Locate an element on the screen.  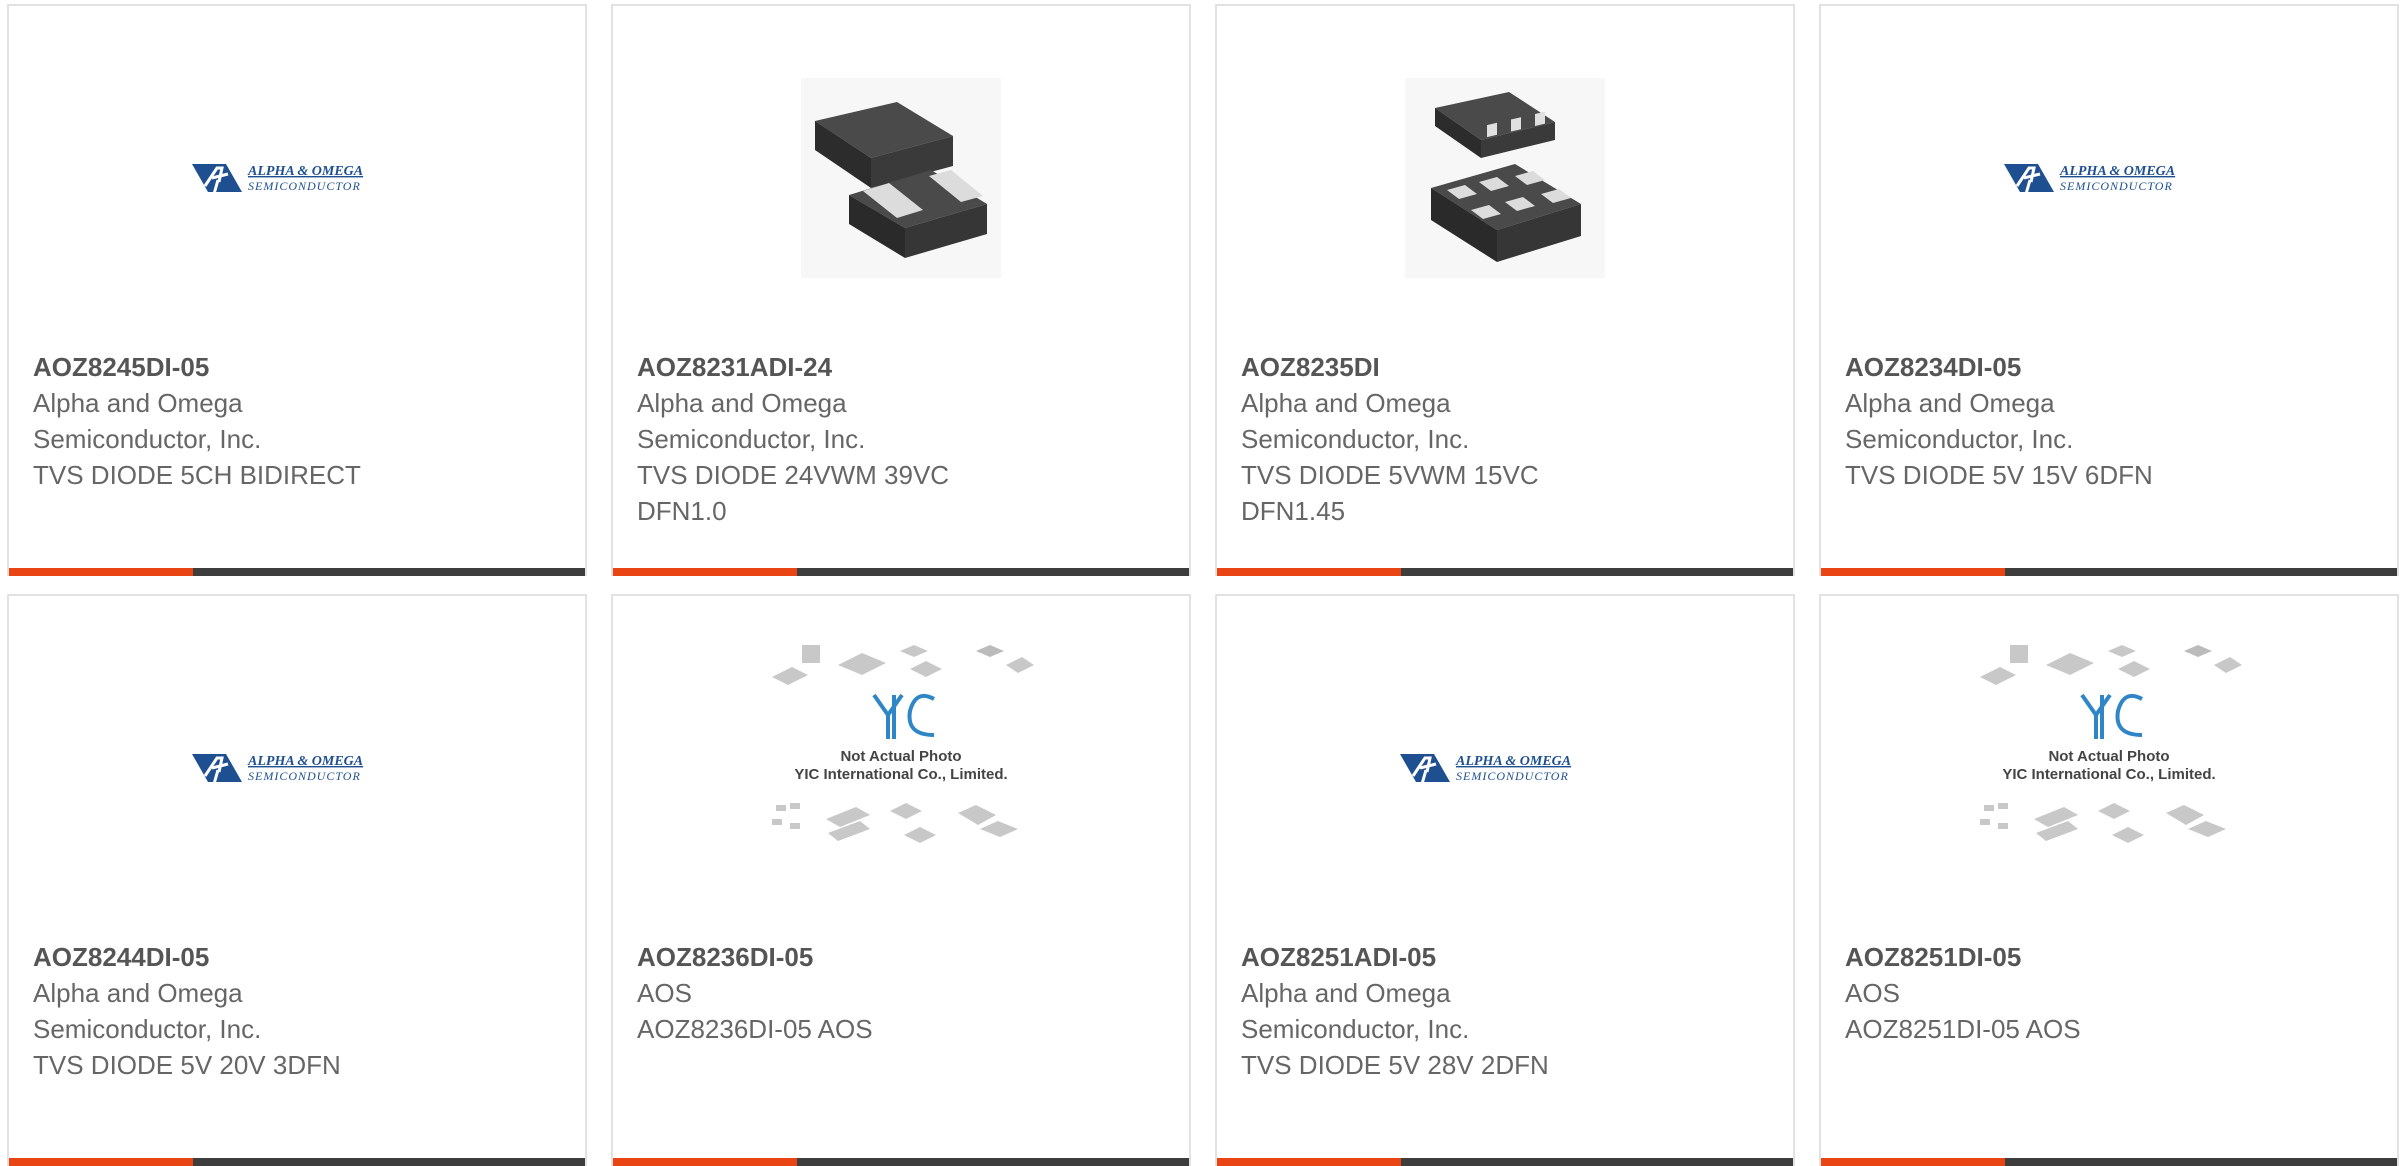
product-description-cont: DFN1.0 is located at coordinates (682, 511).